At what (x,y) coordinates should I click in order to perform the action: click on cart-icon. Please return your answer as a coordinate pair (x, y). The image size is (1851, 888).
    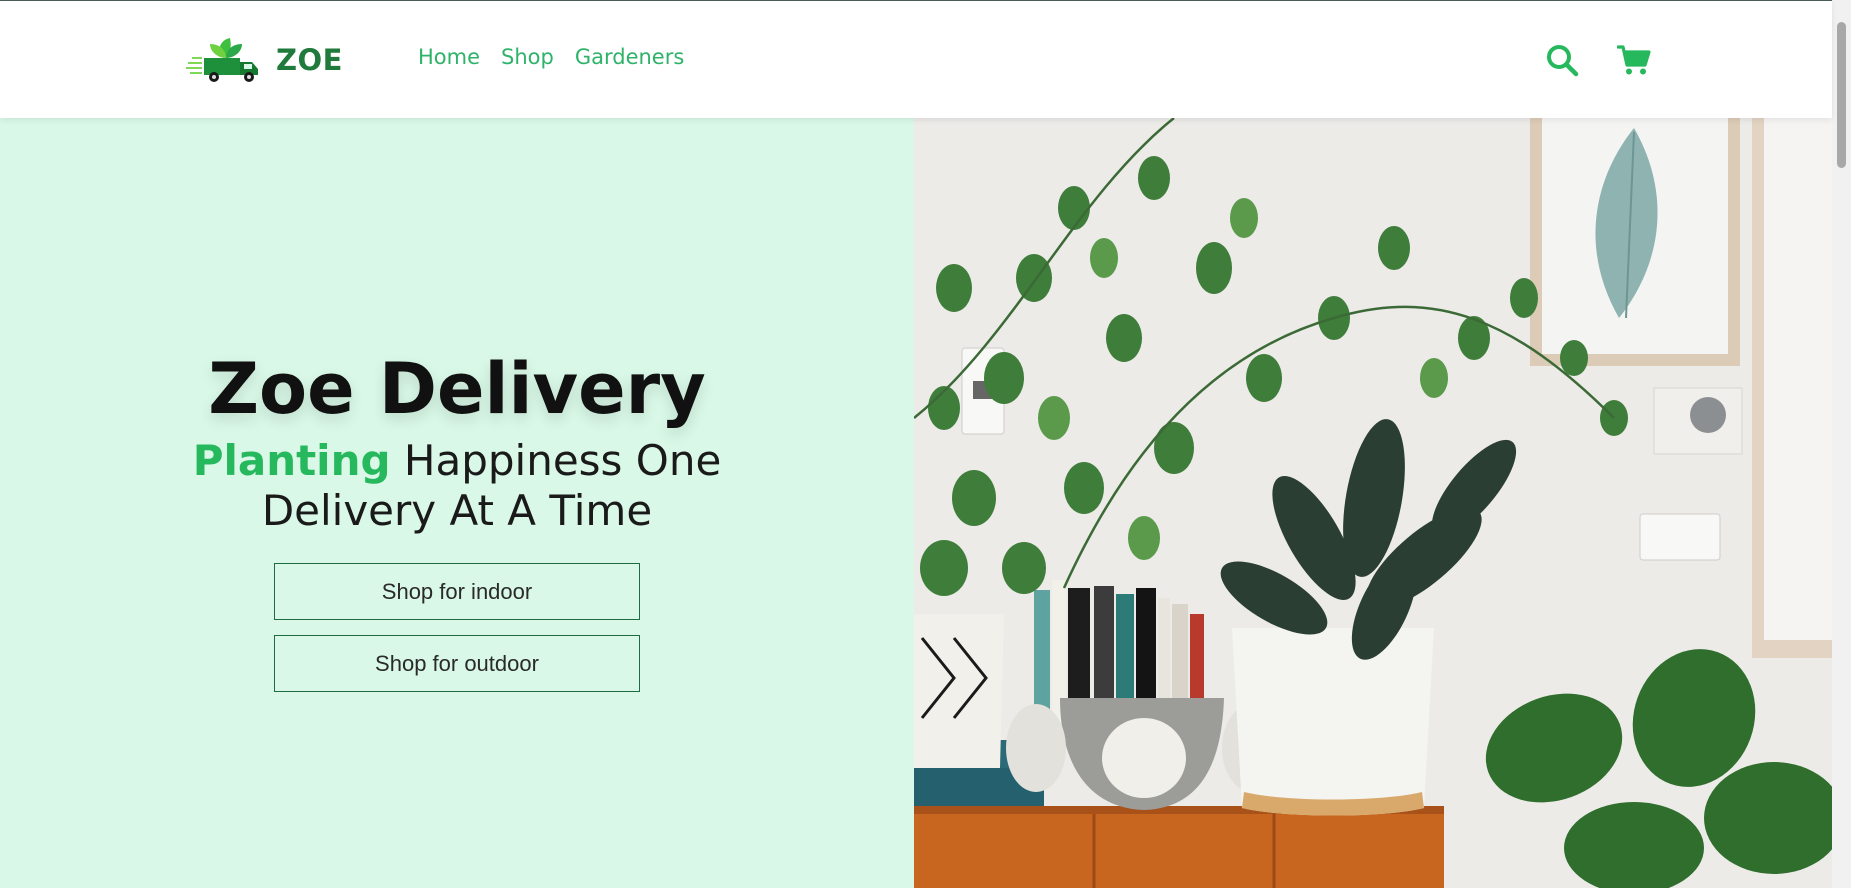
    Looking at the image, I should click on (1633, 60).